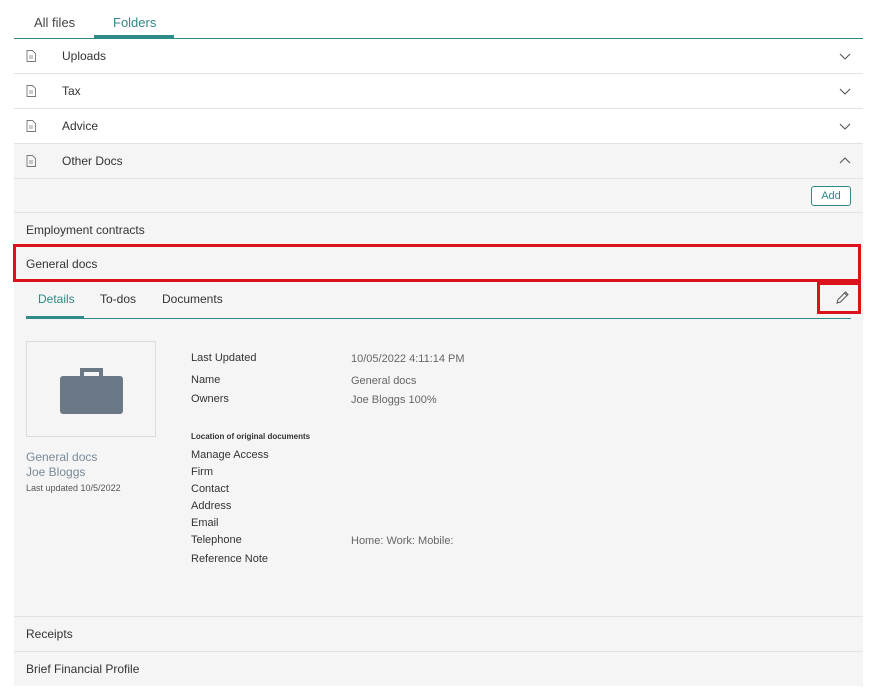 Image resolution: width=884 pixels, height=689 pixels. Describe the element at coordinates (438, 633) in the screenshot. I see `subfolder-receipts: Receipts` at that location.